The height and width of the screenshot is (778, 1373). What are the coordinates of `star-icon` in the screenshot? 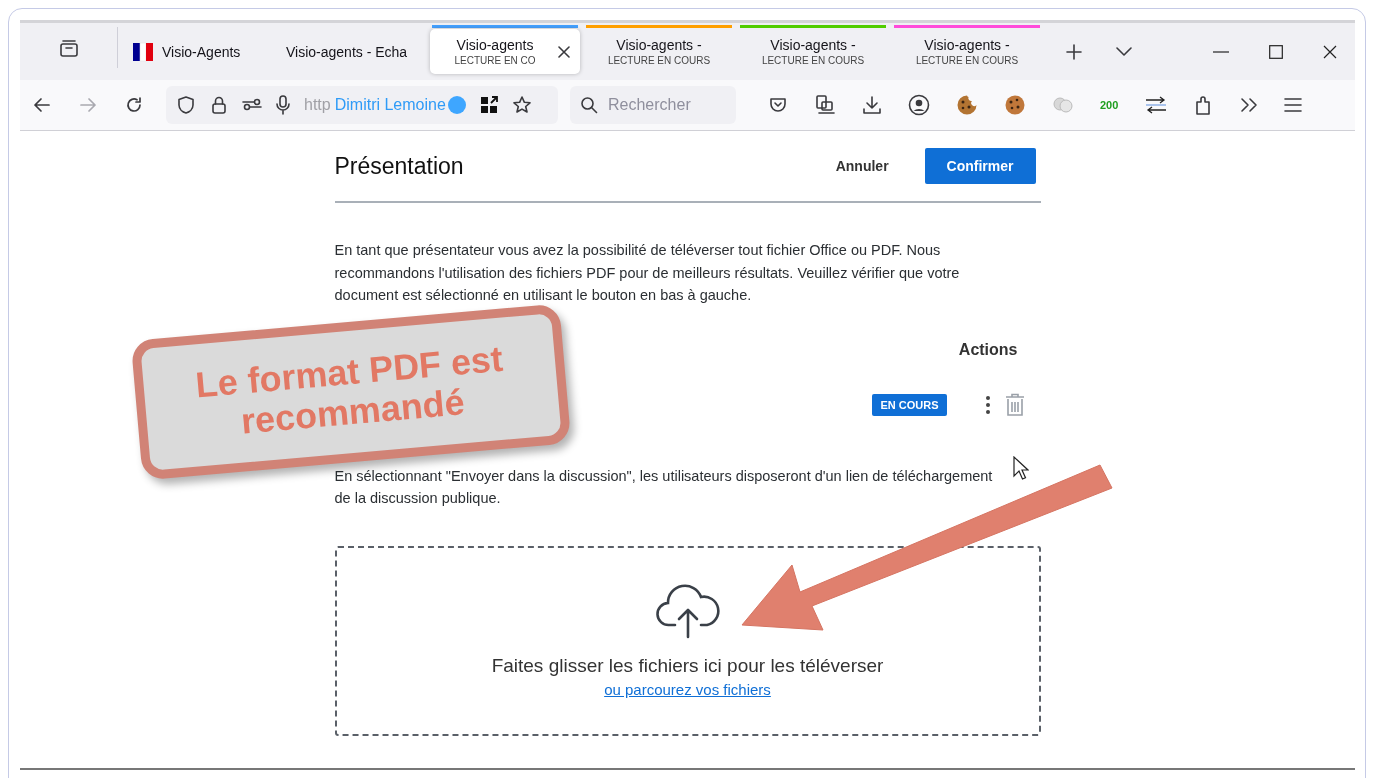 It's located at (521, 105).